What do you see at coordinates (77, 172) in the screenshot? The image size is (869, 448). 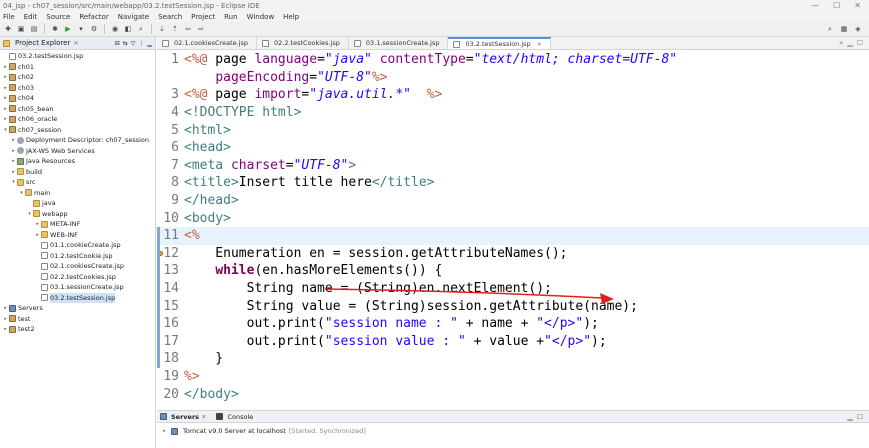 I see `tree-item: ▸ build` at bounding box center [77, 172].